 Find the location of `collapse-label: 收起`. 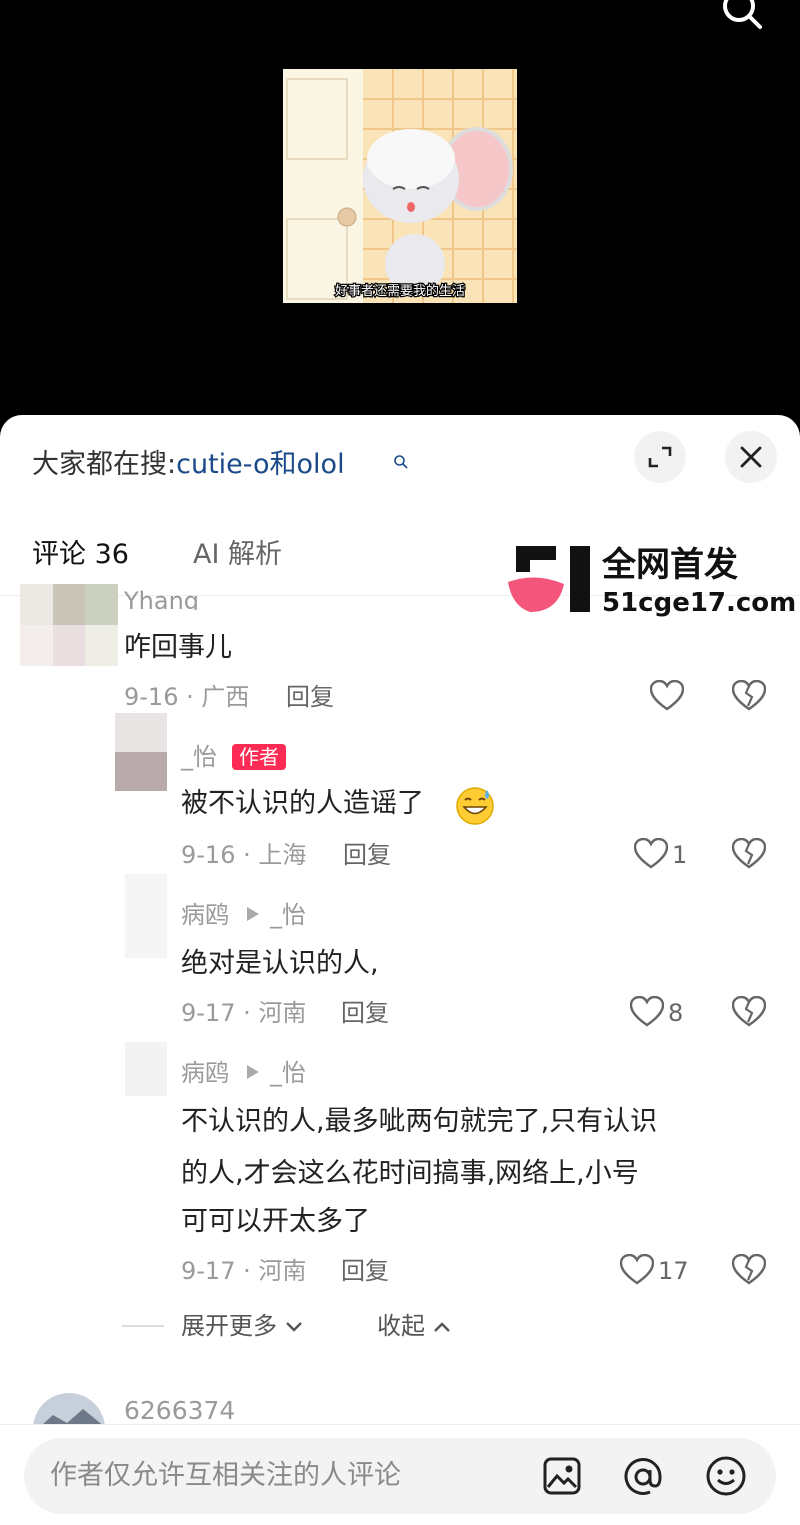

collapse-label: 收起 is located at coordinates (401, 1326).